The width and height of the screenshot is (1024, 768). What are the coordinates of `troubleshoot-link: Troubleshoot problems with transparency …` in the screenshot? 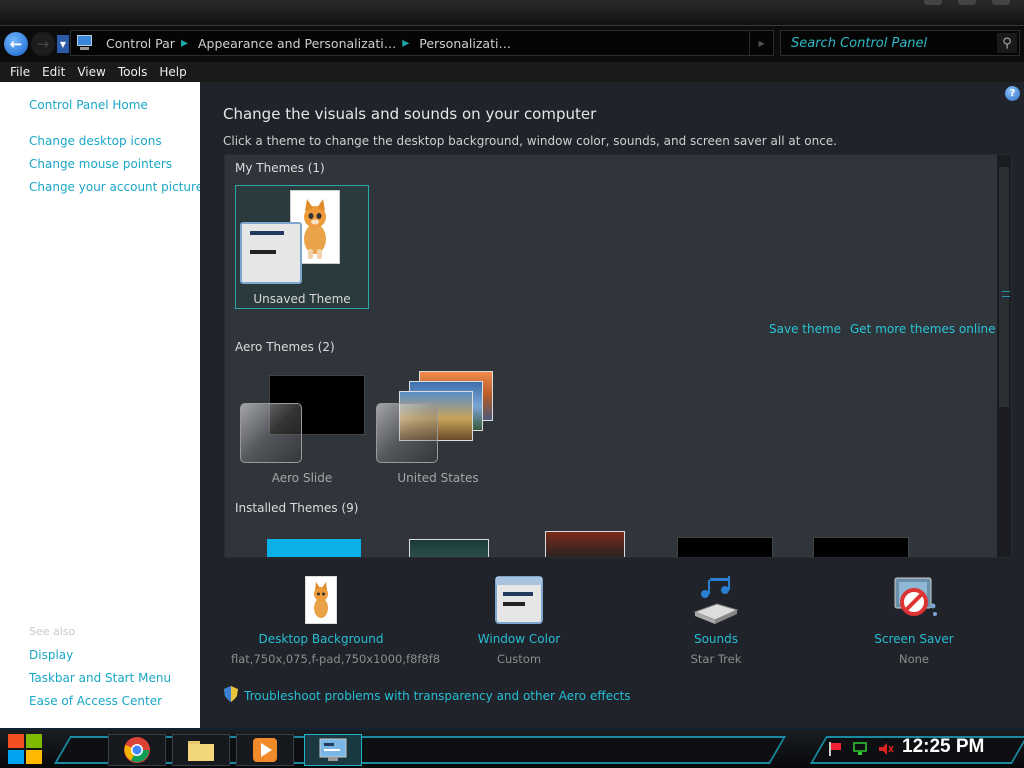 It's located at (437, 696).